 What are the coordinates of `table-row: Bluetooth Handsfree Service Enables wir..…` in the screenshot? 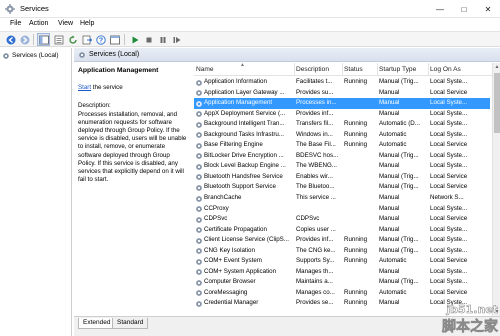 It's located at (342, 177).